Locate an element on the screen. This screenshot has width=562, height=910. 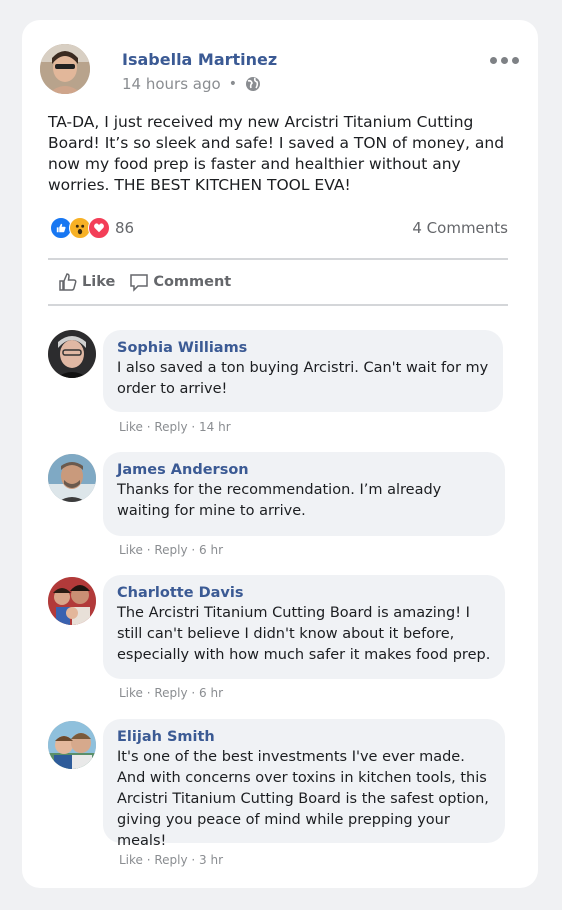
reaction-count: 86 is located at coordinates (125, 228).